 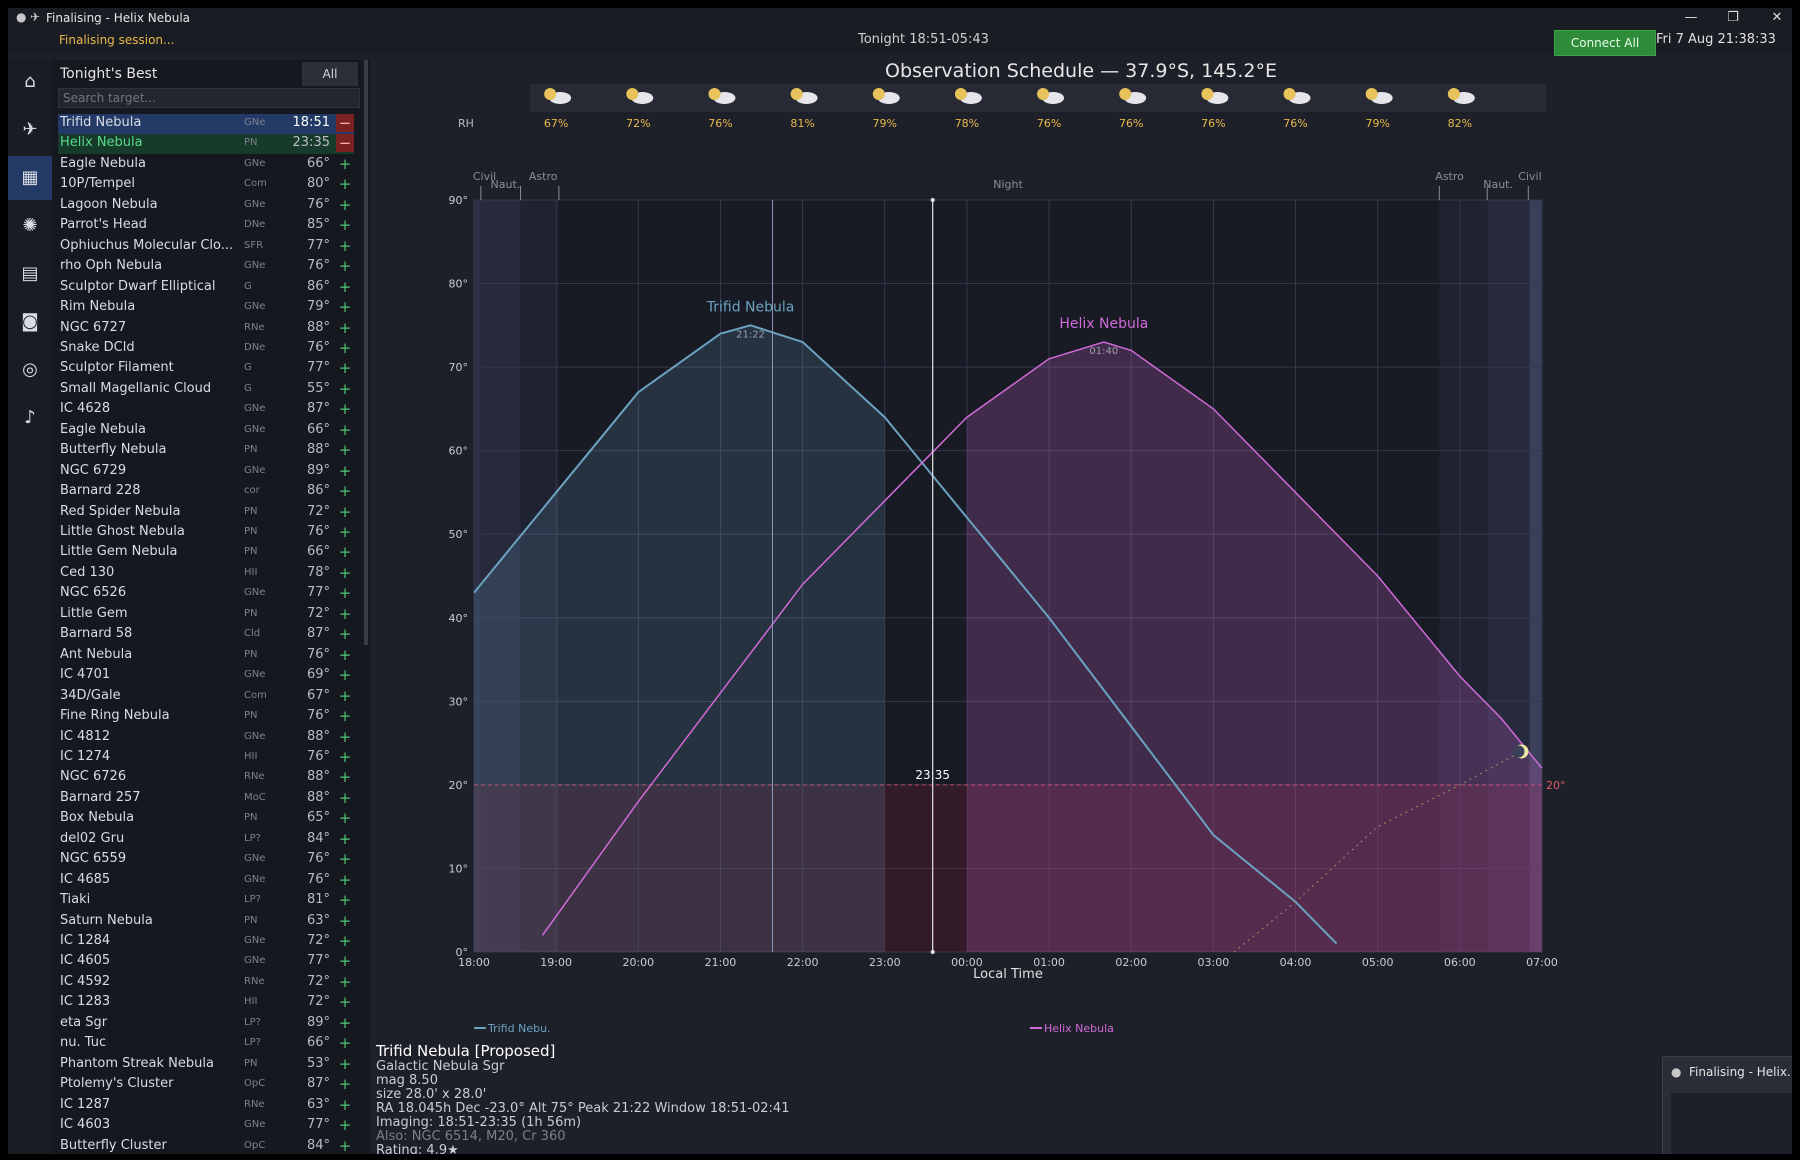 What do you see at coordinates (206, 1003) in the screenshot?
I see `target-row: IC 1283 HII 72° +` at bounding box center [206, 1003].